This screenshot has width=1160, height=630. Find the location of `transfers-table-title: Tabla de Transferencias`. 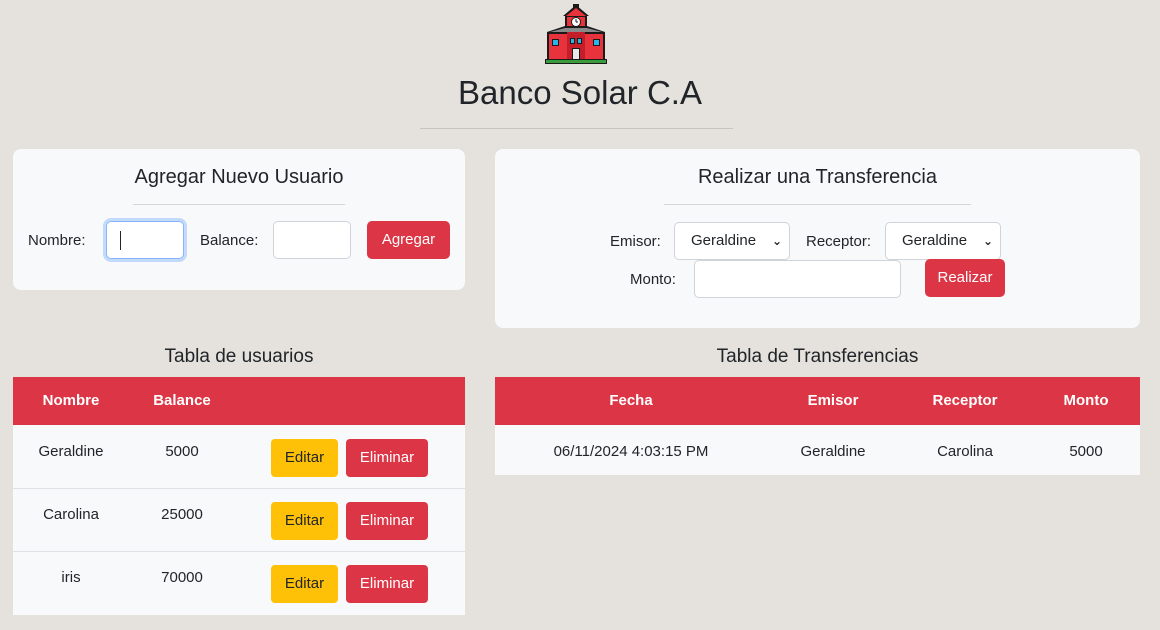

transfers-table-title: Tabla de Transferencias is located at coordinates (817, 356).